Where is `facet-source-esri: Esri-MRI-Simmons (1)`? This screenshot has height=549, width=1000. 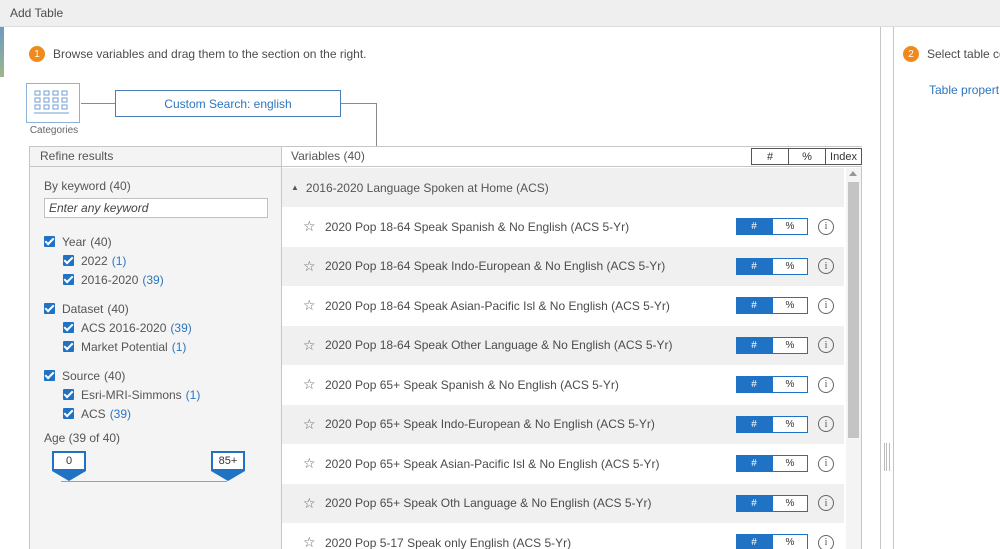
facet-source-esri: Esri-MRI-Simmons (1) is located at coordinates (155, 394).